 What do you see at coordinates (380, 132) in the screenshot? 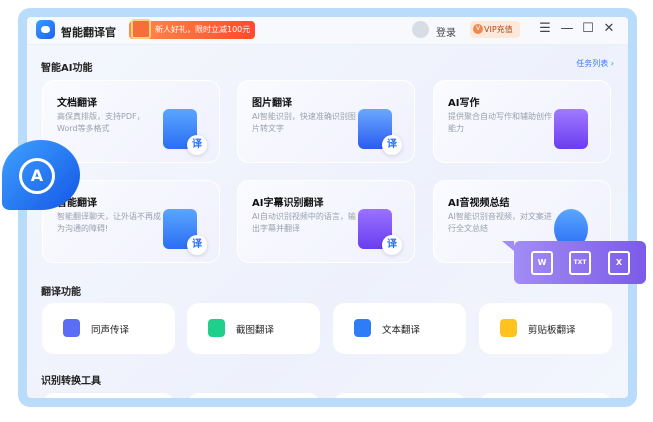
I see `image-icon: 译` at bounding box center [380, 132].